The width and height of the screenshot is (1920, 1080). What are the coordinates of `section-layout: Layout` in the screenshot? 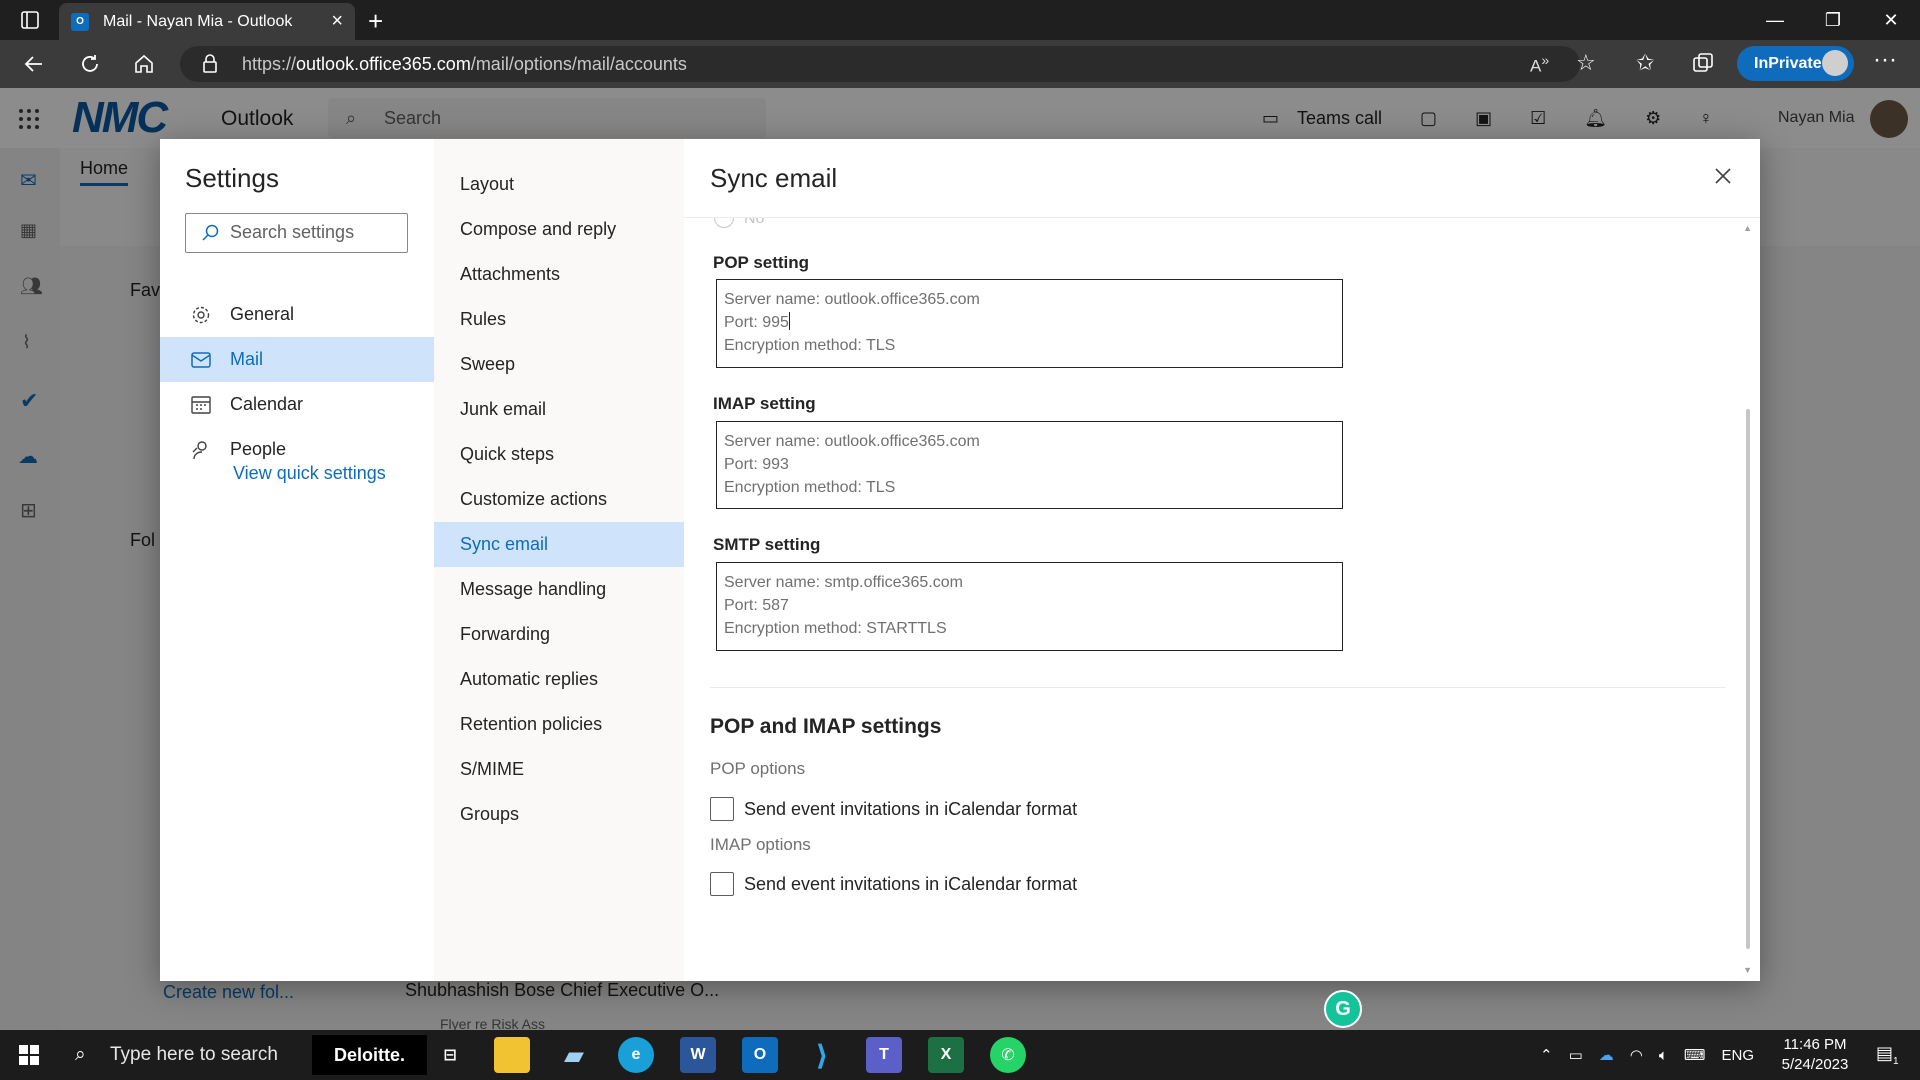 It's located at (559, 184).